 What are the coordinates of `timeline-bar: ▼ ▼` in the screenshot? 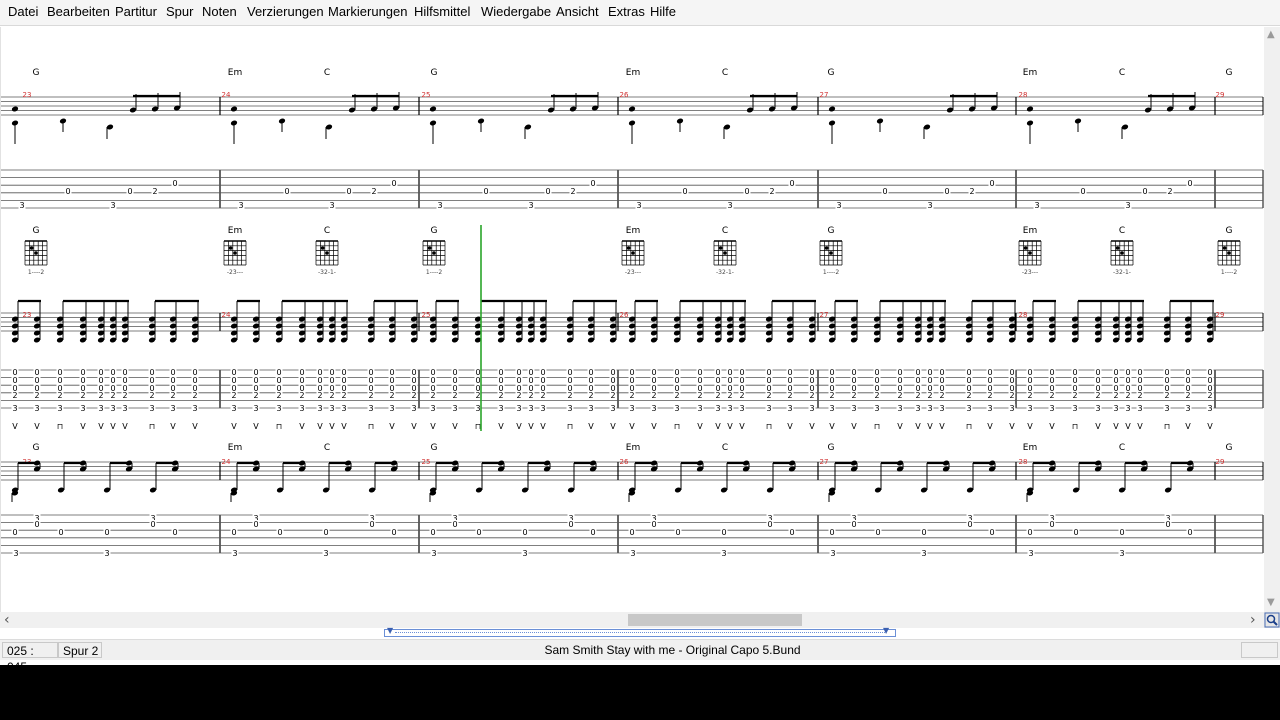 It's located at (640, 631).